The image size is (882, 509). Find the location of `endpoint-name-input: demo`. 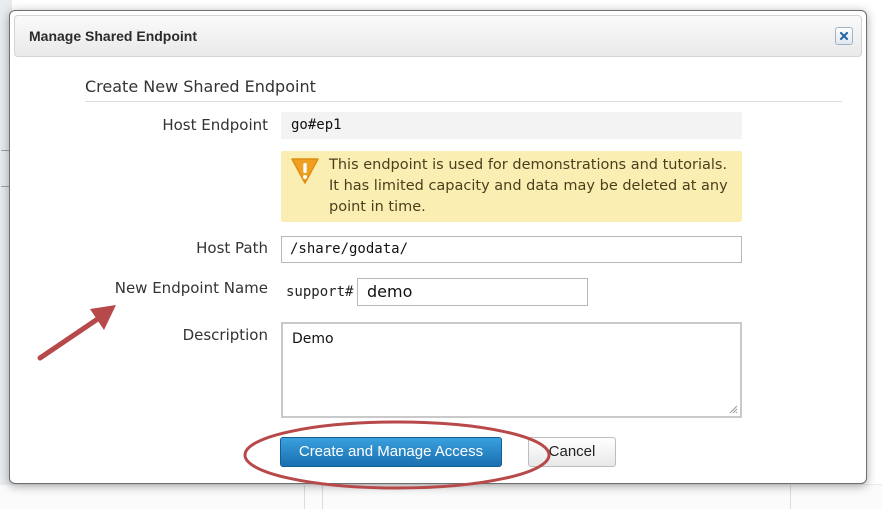

endpoint-name-input: demo is located at coordinates (472, 292).